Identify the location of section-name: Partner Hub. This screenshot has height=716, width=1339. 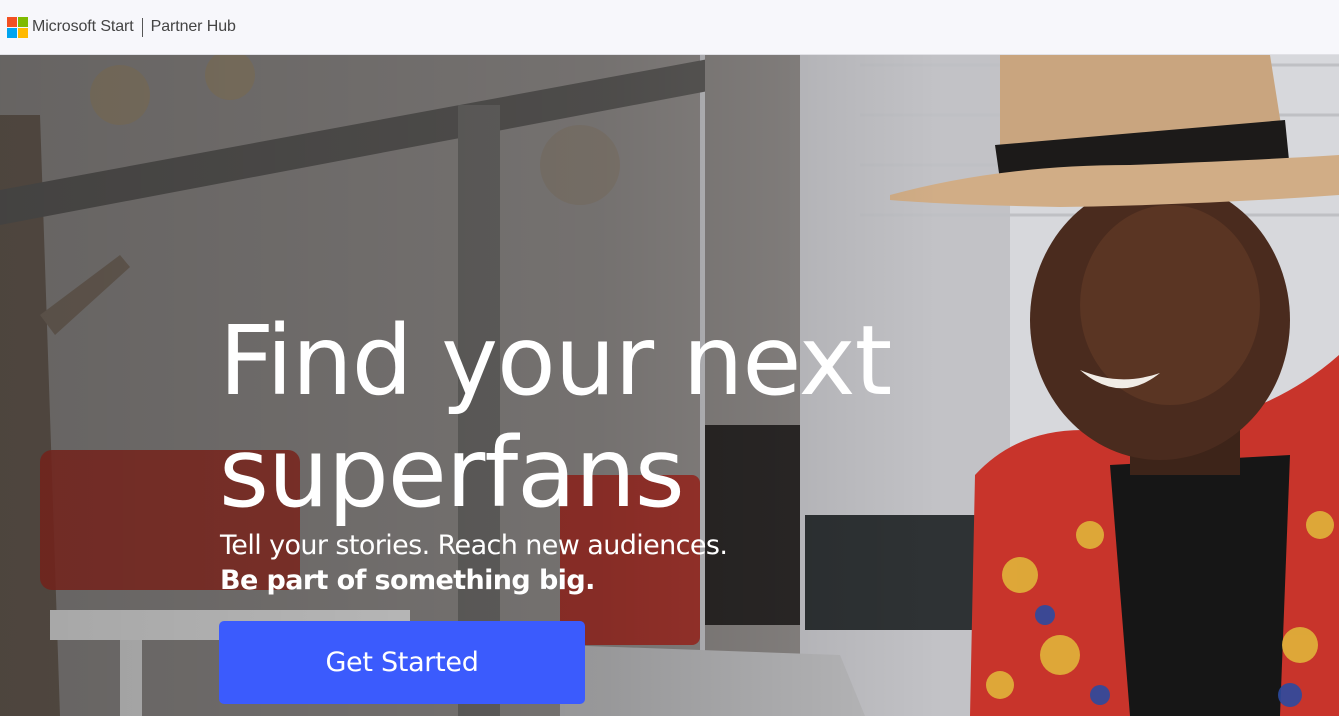
(193, 26).